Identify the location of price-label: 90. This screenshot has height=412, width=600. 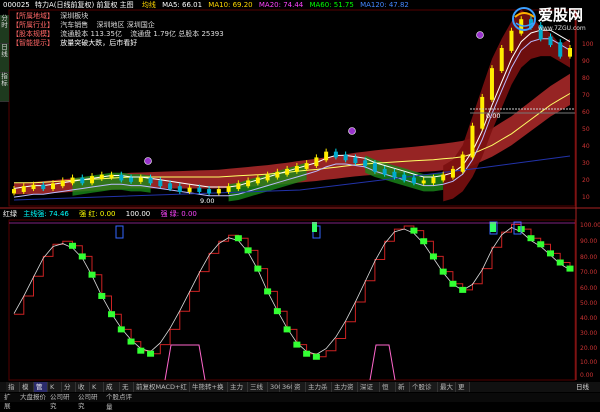
(586, 61).